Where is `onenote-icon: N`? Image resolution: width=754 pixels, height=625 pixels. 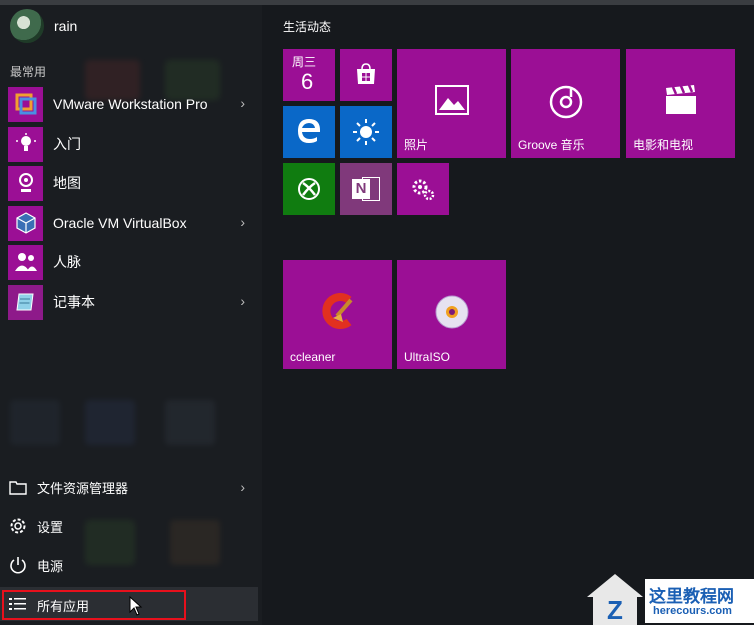 onenote-icon: N is located at coordinates (366, 189).